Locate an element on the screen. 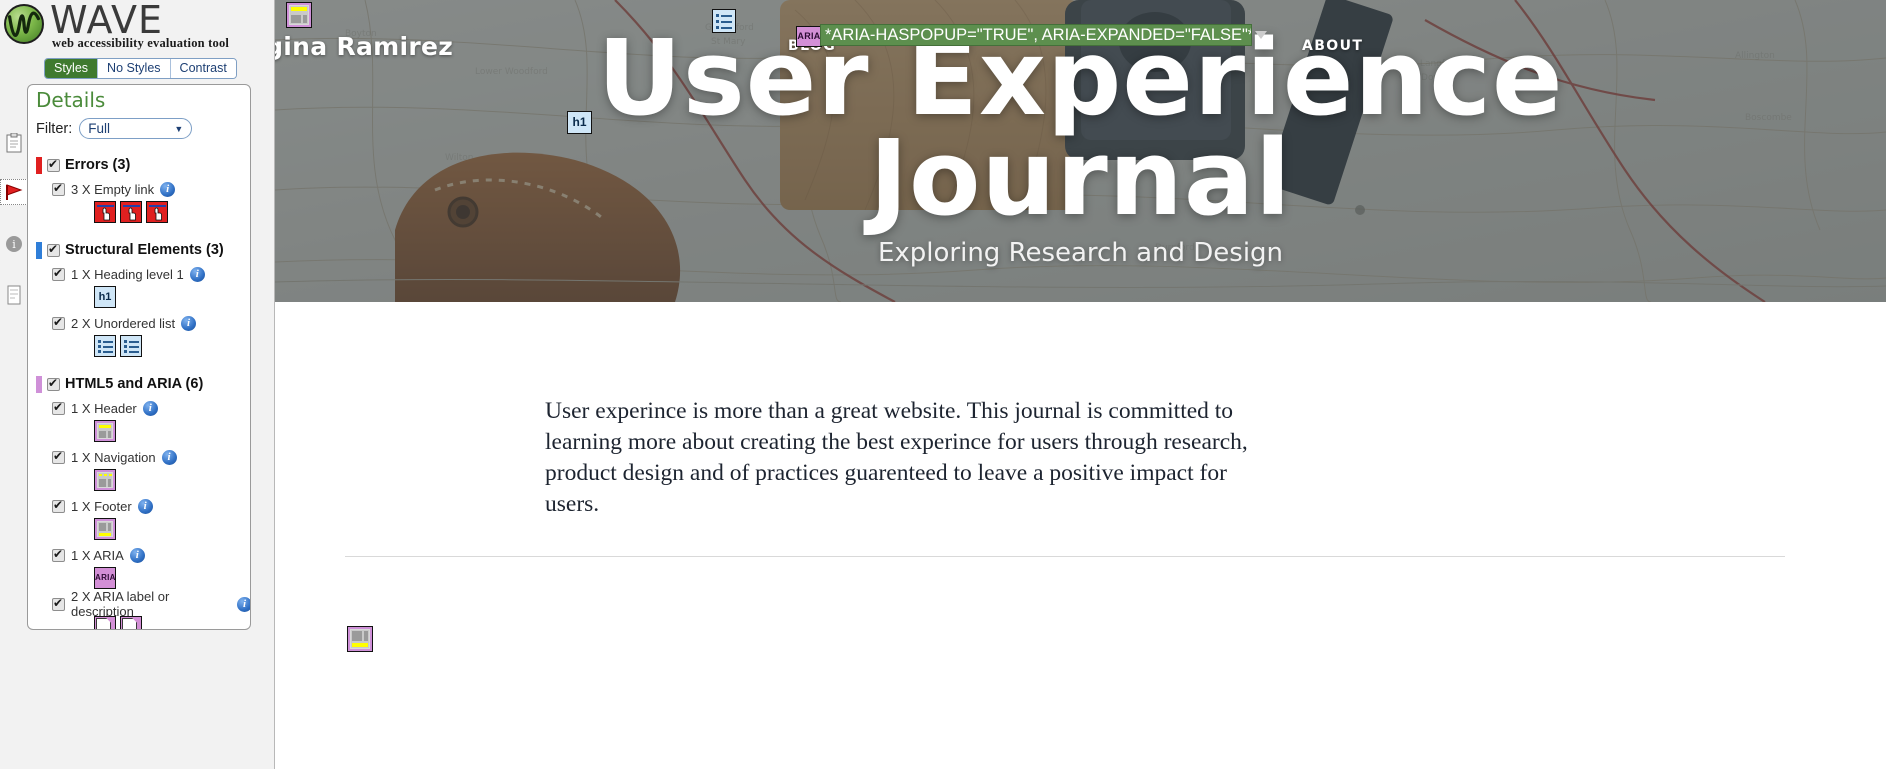 The width and height of the screenshot is (1886, 769). rail-item-reference: i is located at coordinates (14, 244).